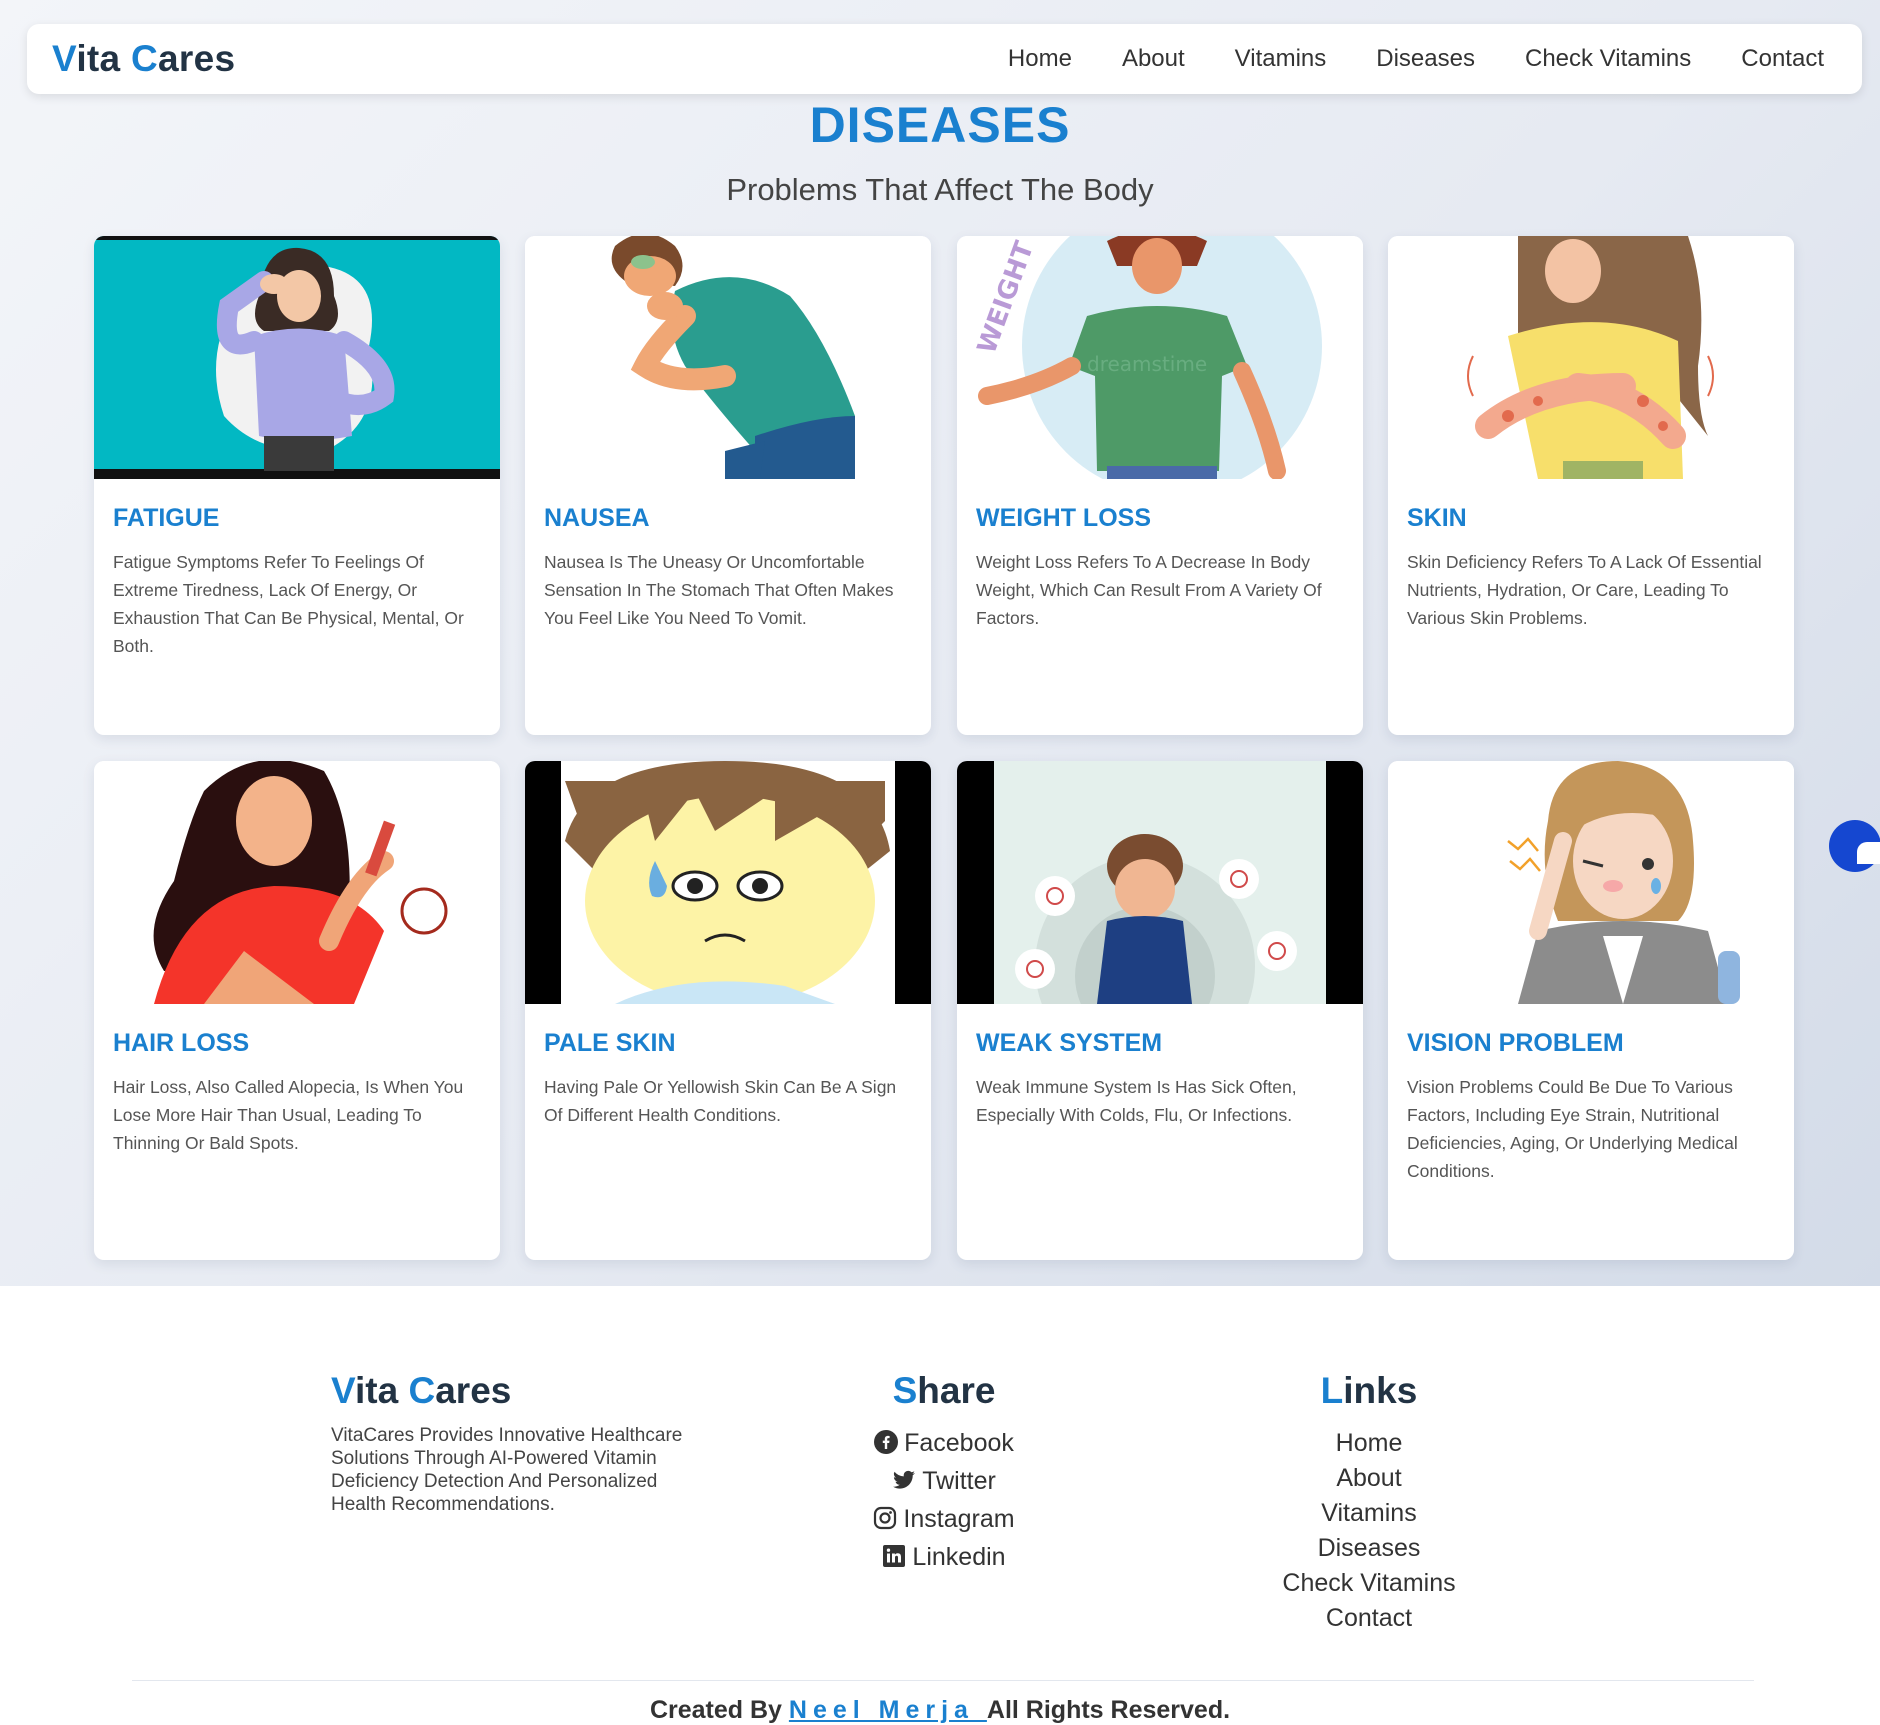 This screenshot has height=1725, width=1880. I want to click on credits-prefix: Created By, so click(719, 1710).